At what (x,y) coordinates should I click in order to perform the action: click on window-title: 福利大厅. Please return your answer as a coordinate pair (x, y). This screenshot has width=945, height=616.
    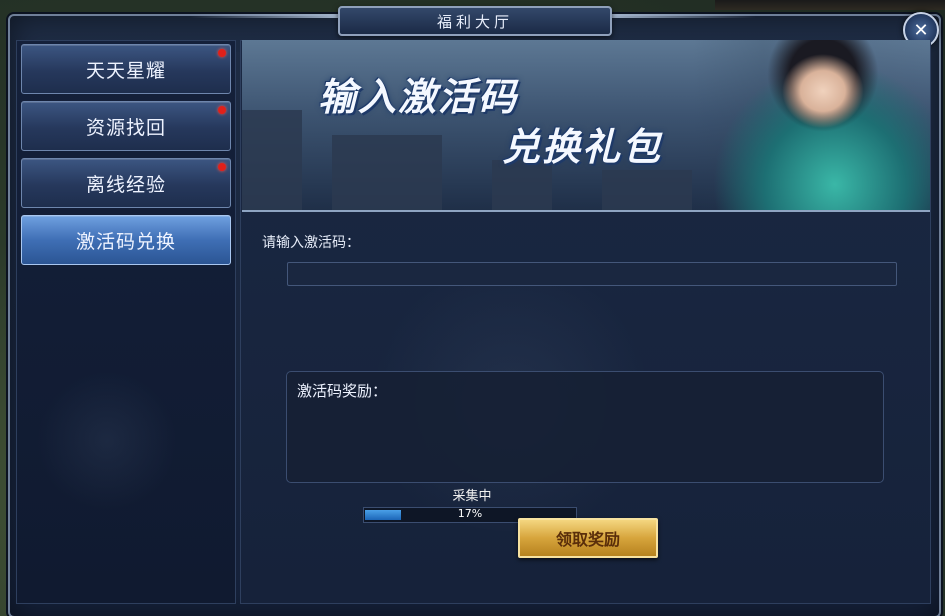
    Looking at the image, I should click on (475, 21).